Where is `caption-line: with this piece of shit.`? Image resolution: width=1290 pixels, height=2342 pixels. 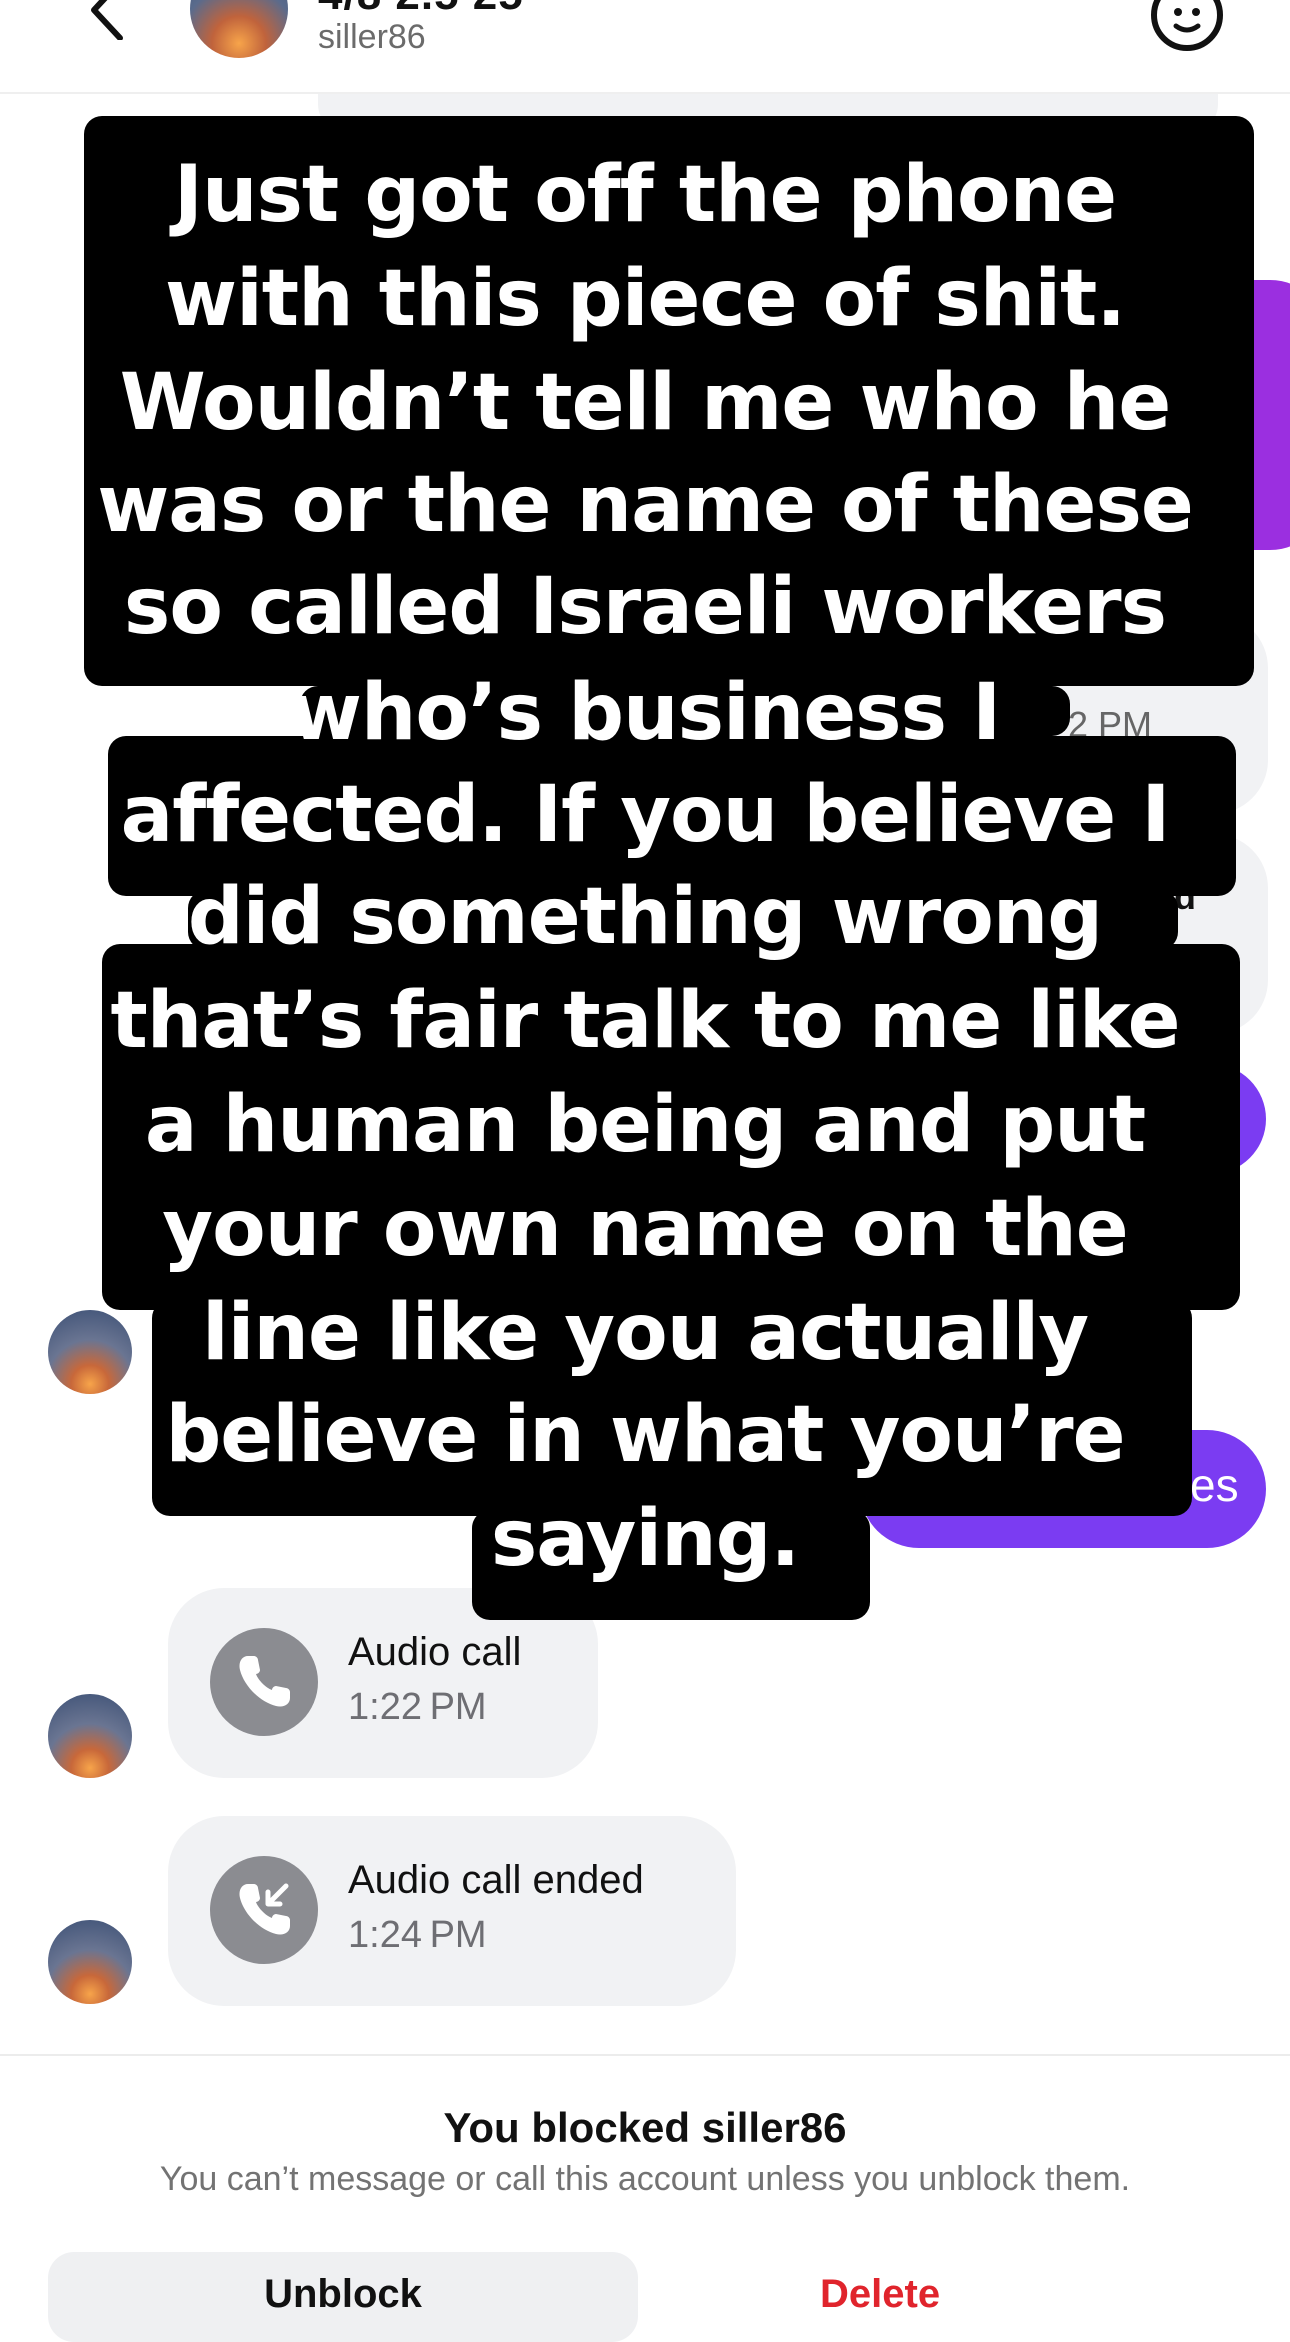 caption-line: with this piece of shit. is located at coordinates (645, 299).